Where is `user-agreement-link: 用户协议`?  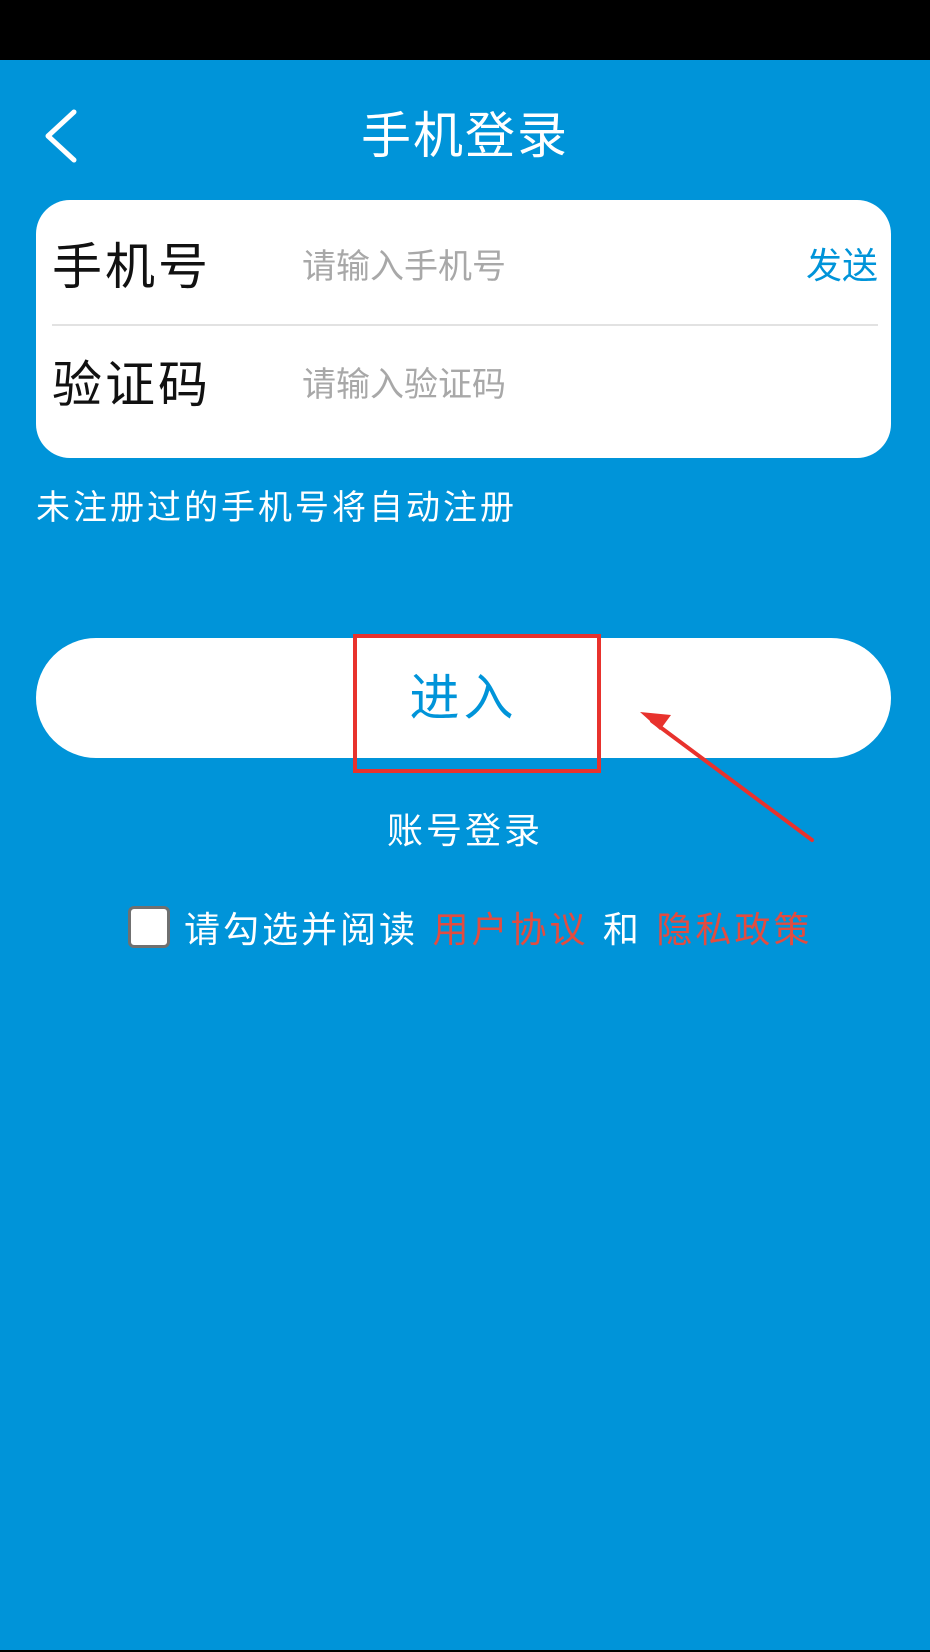 user-agreement-link: 用户协议 is located at coordinates (510, 927).